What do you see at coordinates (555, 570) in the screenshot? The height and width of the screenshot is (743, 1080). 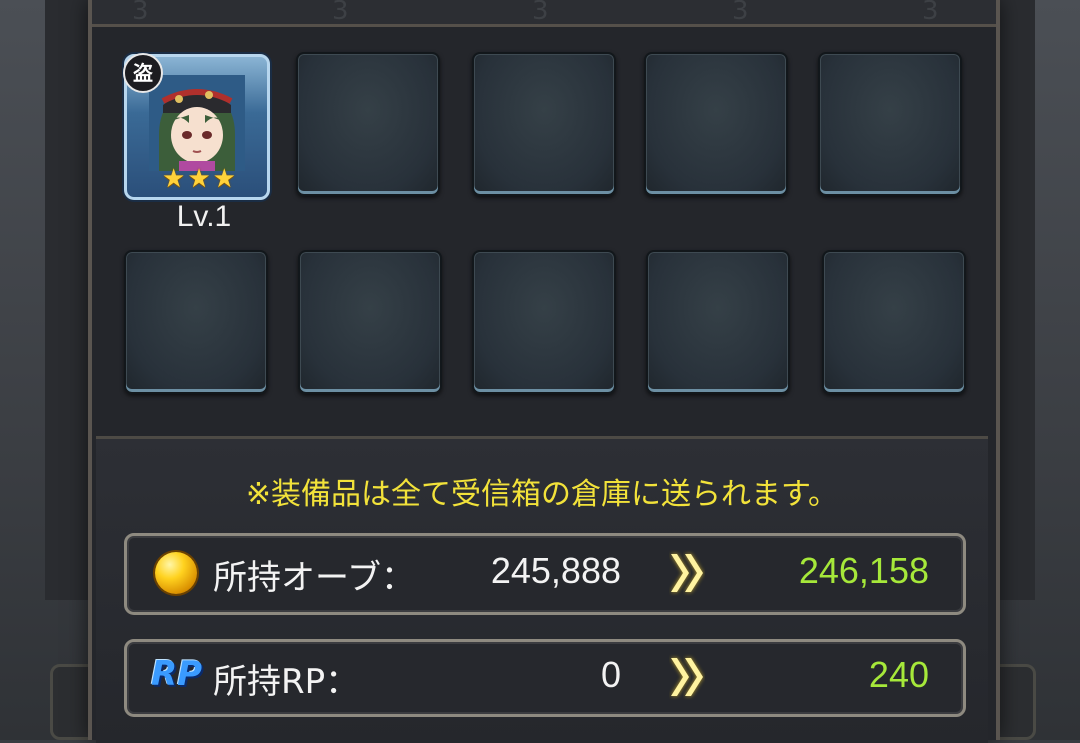 I see `orb-current-value: 245,888` at bounding box center [555, 570].